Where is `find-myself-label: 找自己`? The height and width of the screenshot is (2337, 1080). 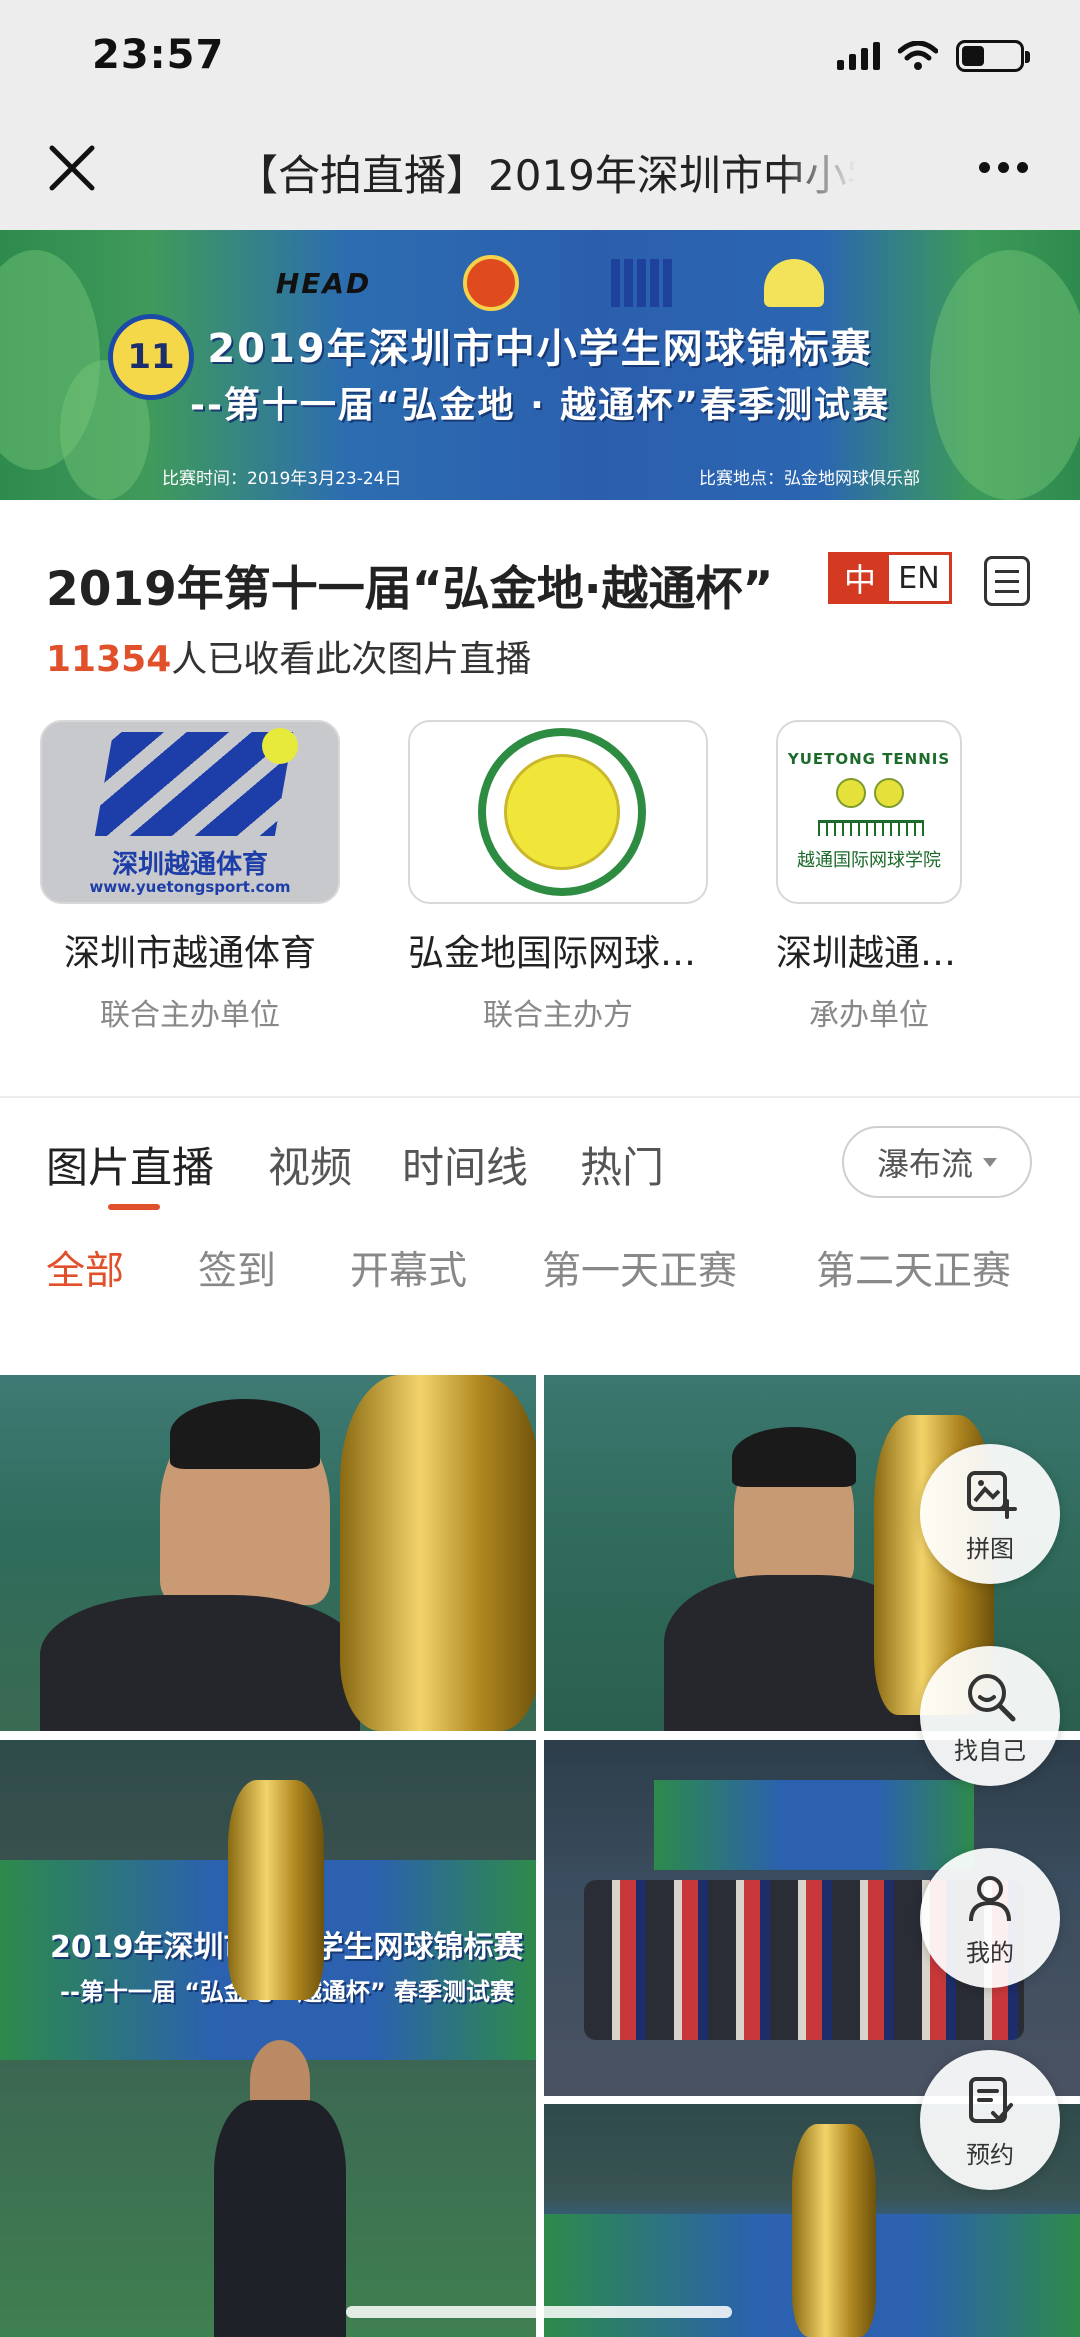
find-myself-label: 找自己 is located at coordinates (990, 1750).